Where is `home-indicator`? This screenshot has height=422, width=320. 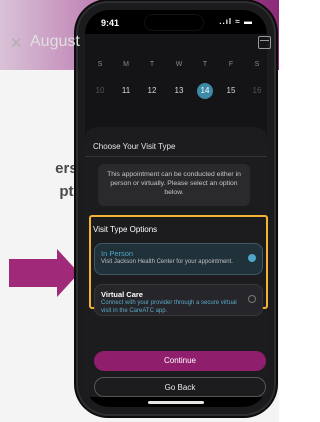
home-indicator is located at coordinates (176, 402).